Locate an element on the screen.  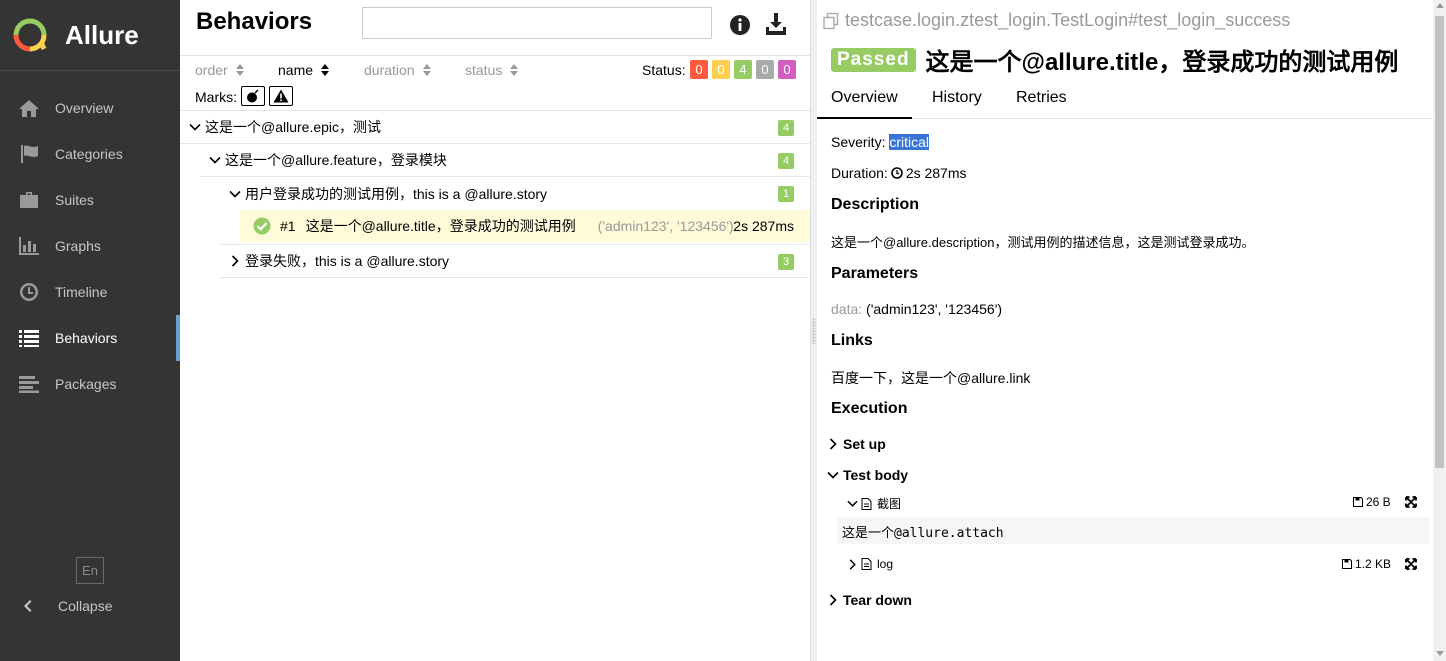
marks-label: Marks: is located at coordinates (216, 97).